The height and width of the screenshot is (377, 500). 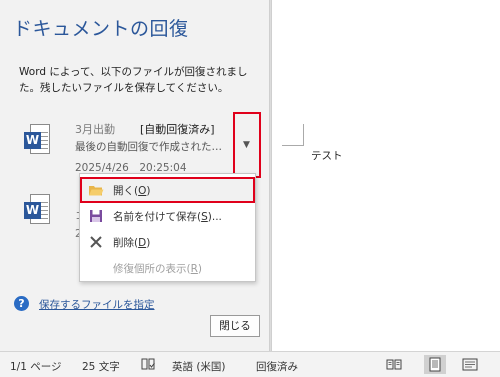 I want to click on print-layout-icon, so click(x=435, y=364).